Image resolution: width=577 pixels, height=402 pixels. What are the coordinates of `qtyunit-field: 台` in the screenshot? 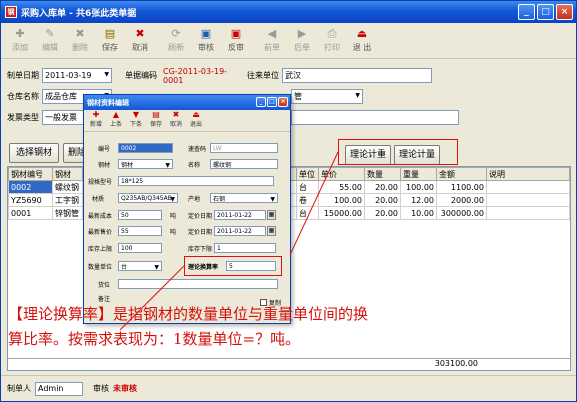 It's located at (140, 266).